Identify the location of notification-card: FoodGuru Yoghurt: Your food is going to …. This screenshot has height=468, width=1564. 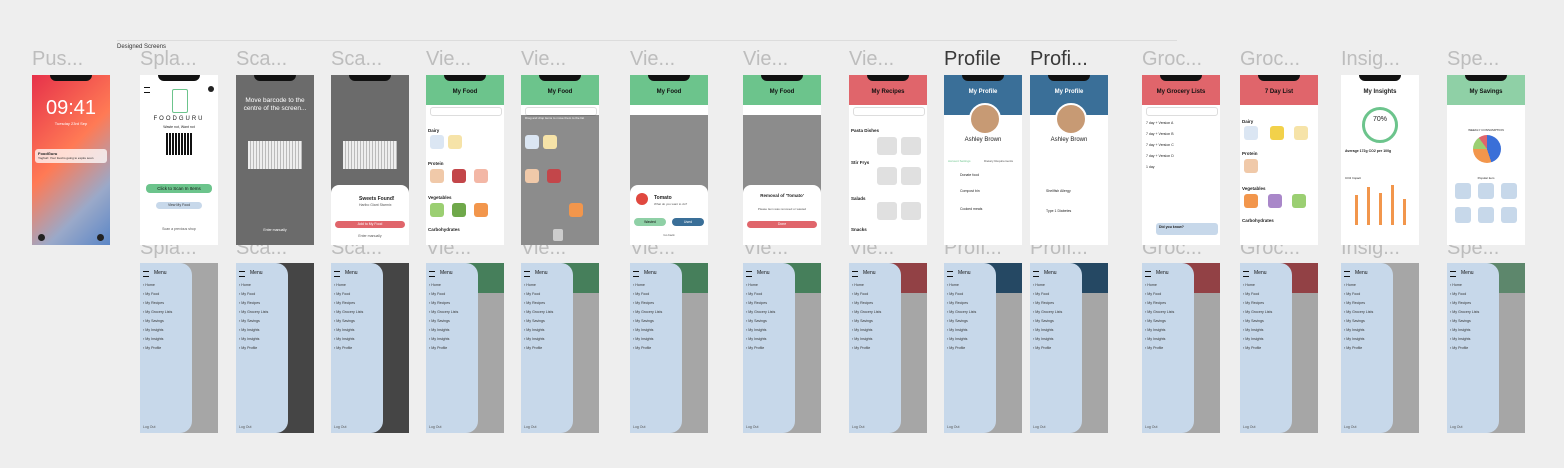
(71, 156).